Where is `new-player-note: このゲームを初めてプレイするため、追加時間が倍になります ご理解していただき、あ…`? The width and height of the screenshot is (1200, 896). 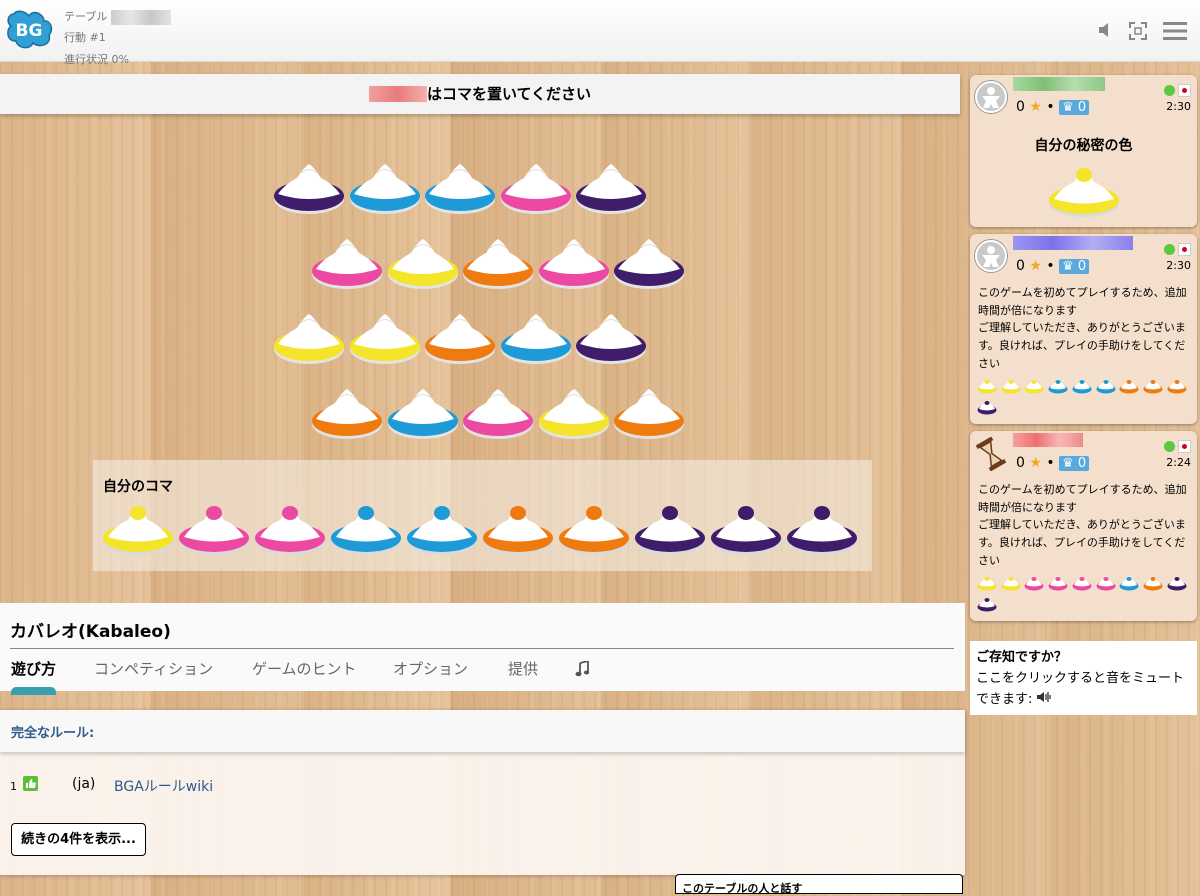 new-player-note: このゲームを初めてプレイするため、追加時間が倍になります ご理解していただき、あ… is located at coordinates (1082, 525).